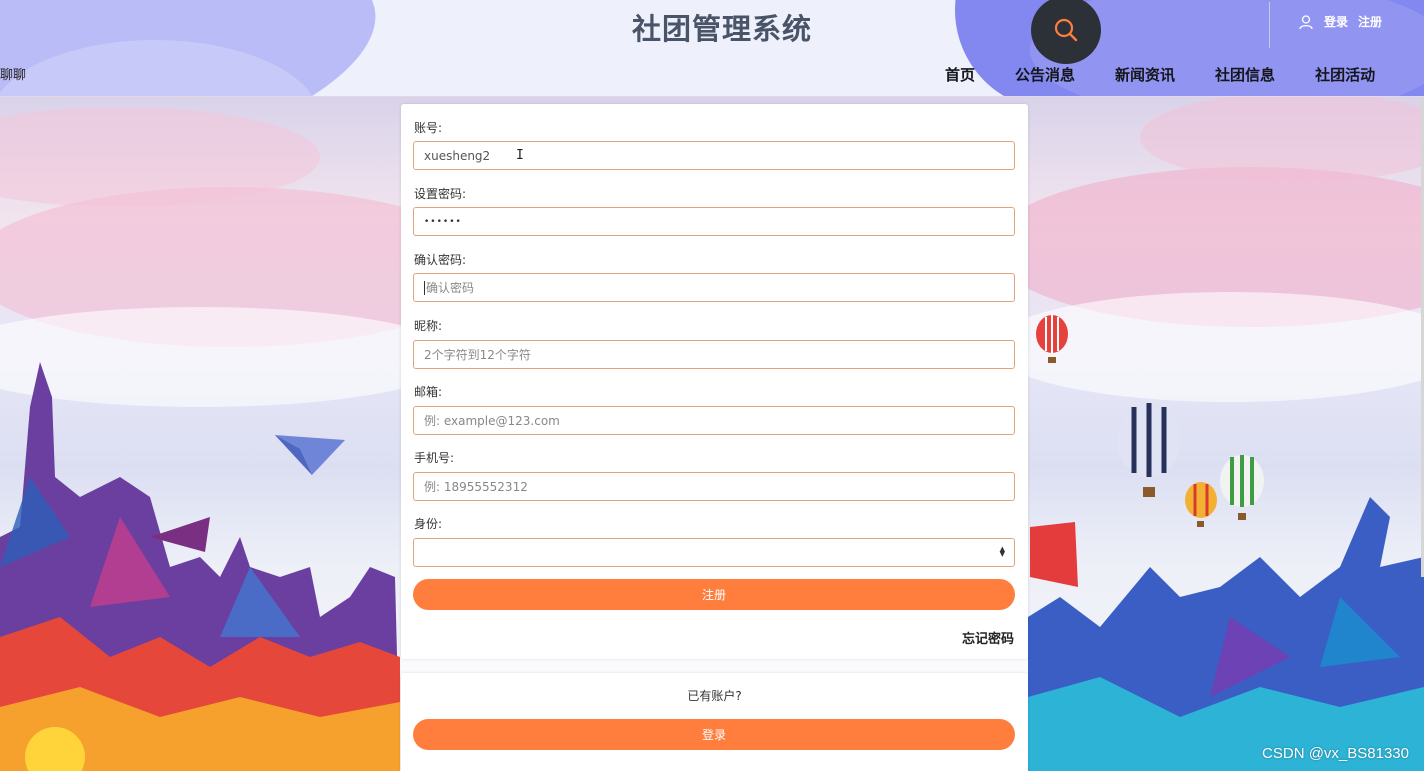 This screenshot has width=1424, height=771. What do you see at coordinates (443, 221) in the screenshot?
I see `password-value: ••••••` at bounding box center [443, 221].